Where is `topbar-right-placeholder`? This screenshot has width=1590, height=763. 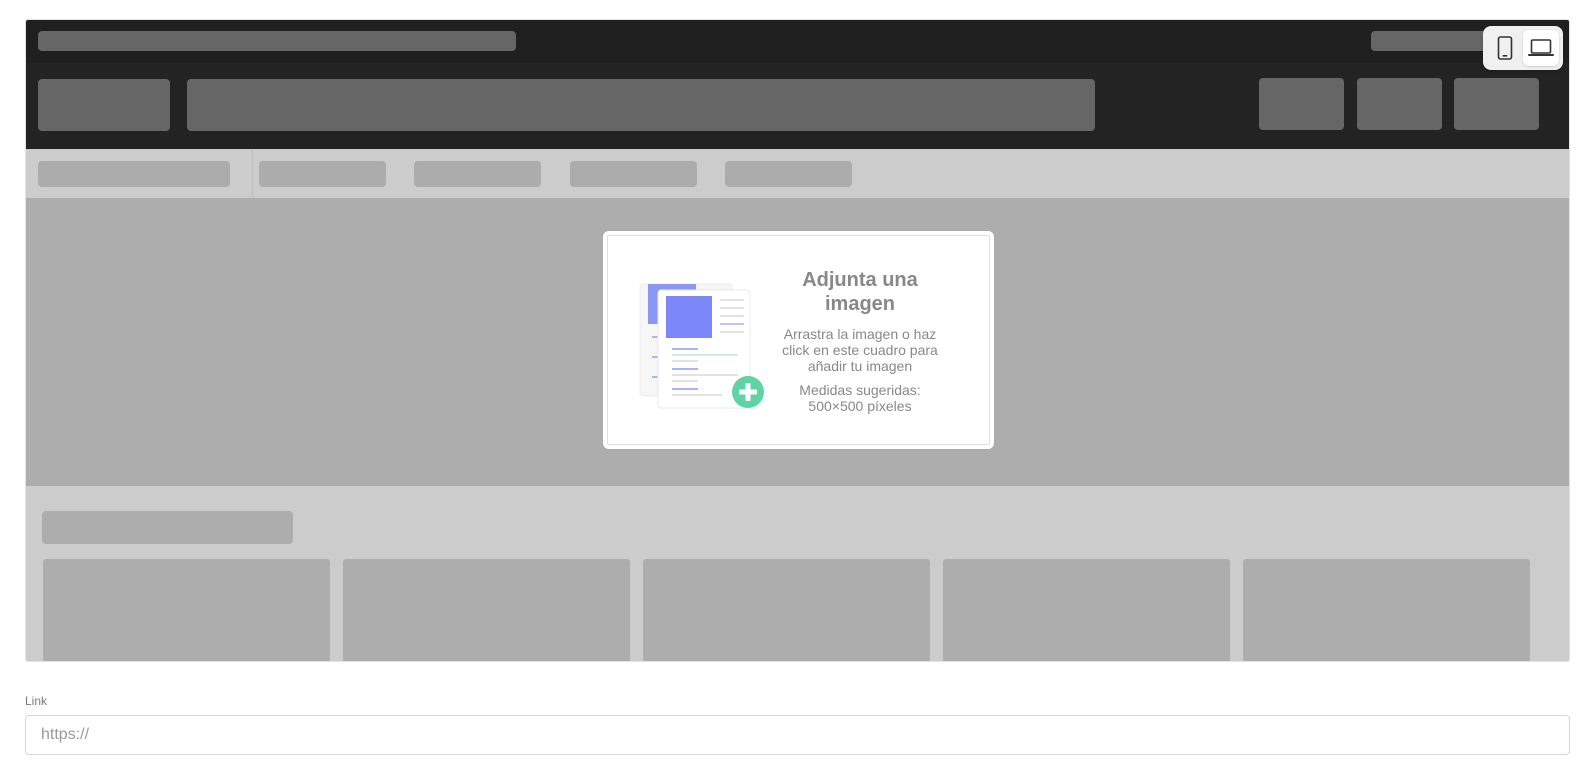
topbar-right-placeholder is located at coordinates (1431, 41).